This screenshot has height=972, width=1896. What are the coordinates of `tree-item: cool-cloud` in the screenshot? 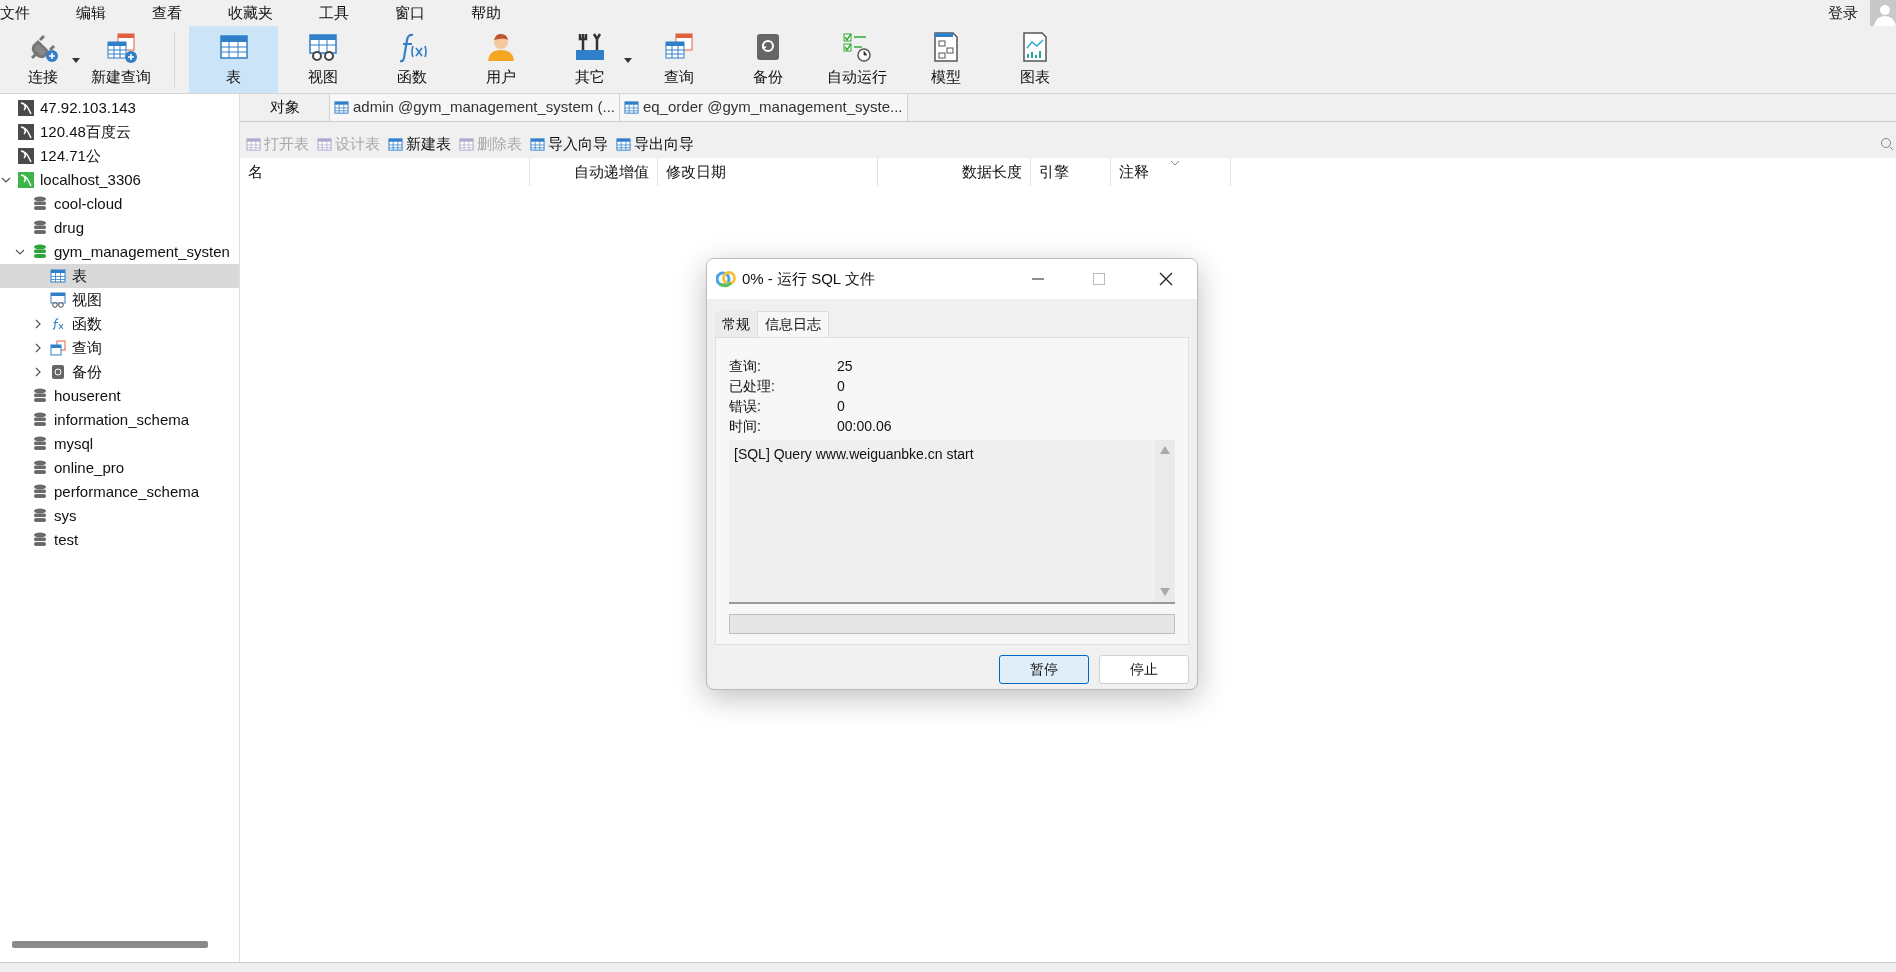 It's located at (119, 204).